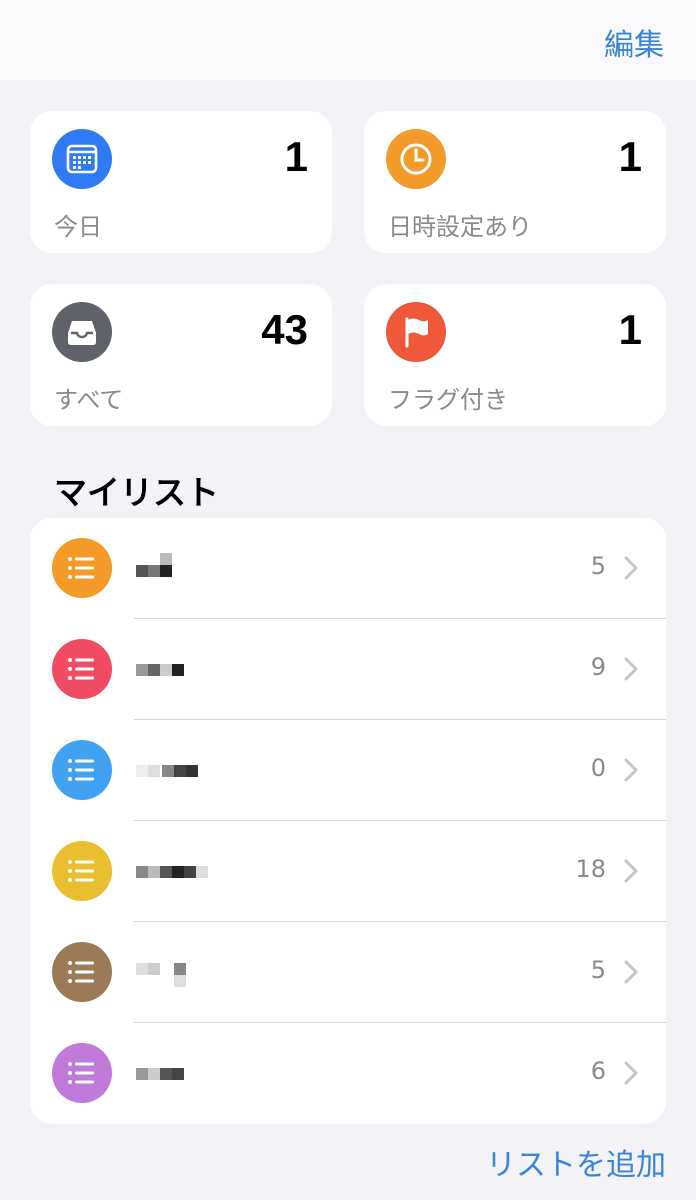 The image size is (696, 1200). What do you see at coordinates (181, 355) in the screenshot?
I see `smart-list-all: 43 すべて` at bounding box center [181, 355].